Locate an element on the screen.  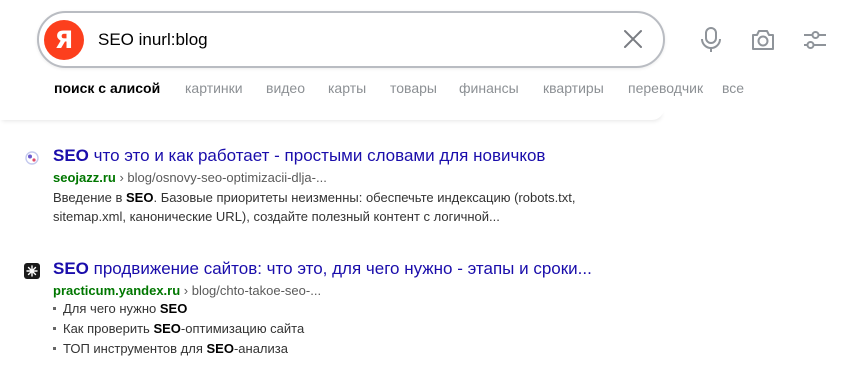
result-domain: practicum.yandex.ru is located at coordinates (117, 290).